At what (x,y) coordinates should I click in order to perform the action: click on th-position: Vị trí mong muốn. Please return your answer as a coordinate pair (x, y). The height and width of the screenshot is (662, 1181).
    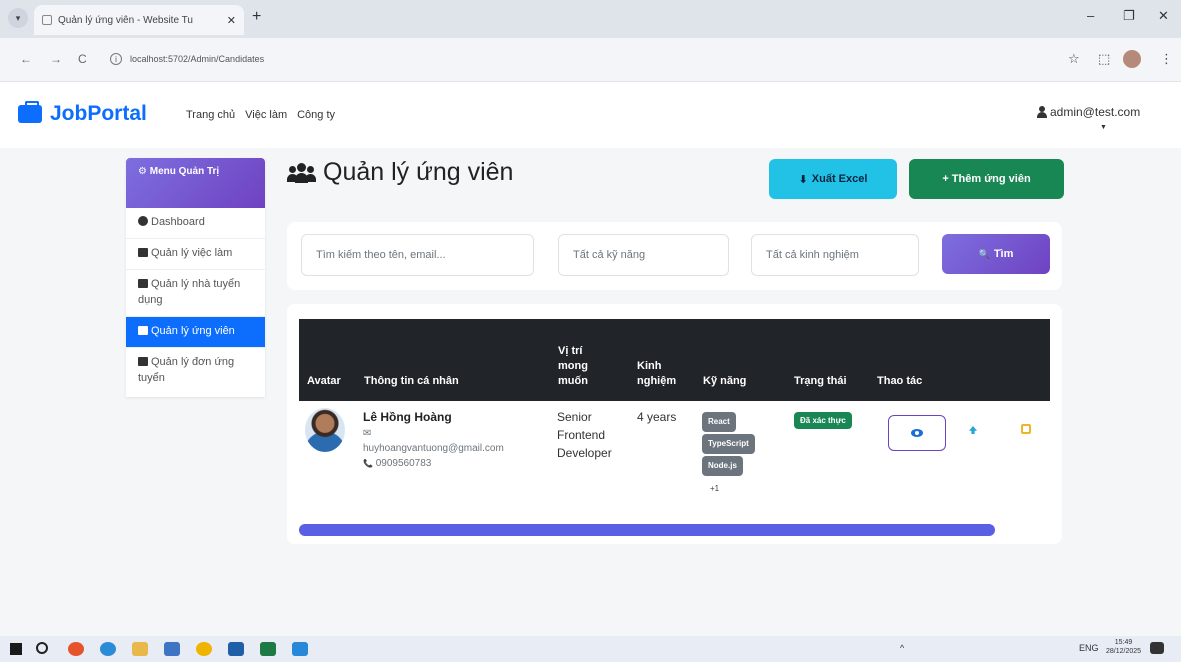
    Looking at the image, I should click on (573, 366).